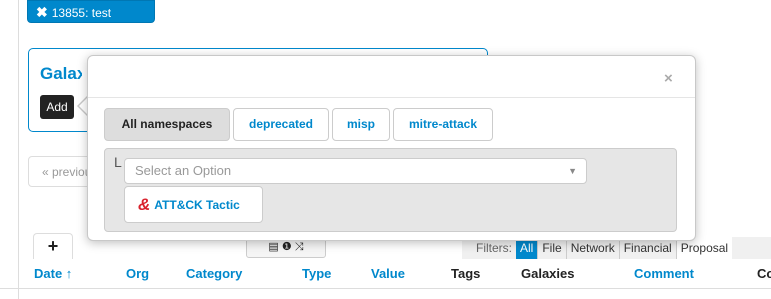 The width and height of the screenshot is (771, 299). Describe the element at coordinates (391, 97) in the screenshot. I see `popover-divider` at that location.